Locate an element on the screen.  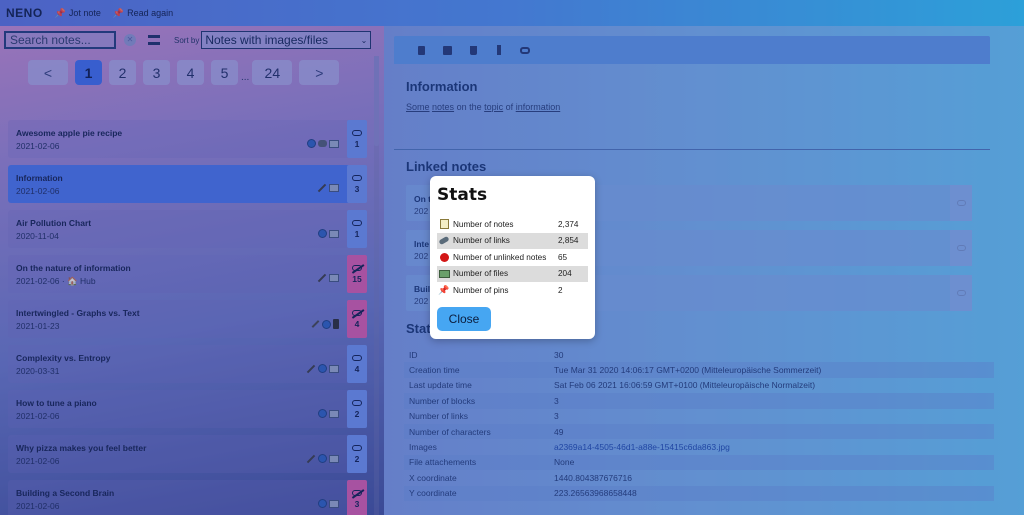
stats-dialog-value: 204 is located at coordinates (565, 274).